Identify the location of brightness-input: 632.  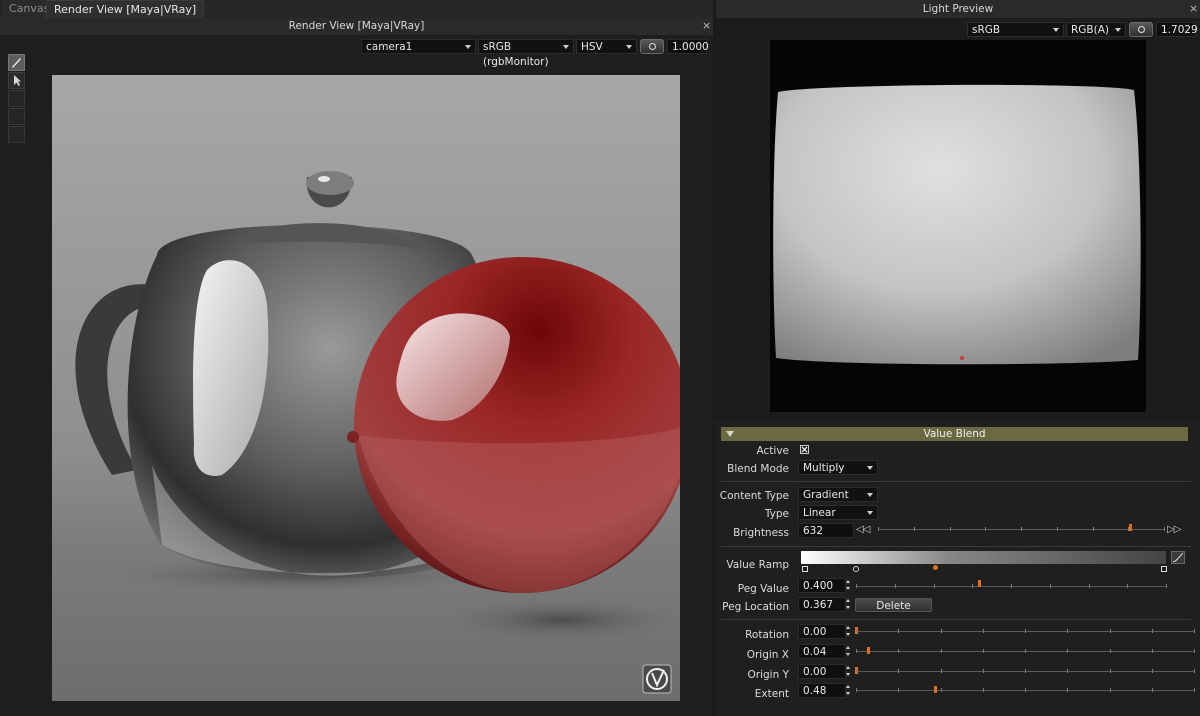
(826, 530).